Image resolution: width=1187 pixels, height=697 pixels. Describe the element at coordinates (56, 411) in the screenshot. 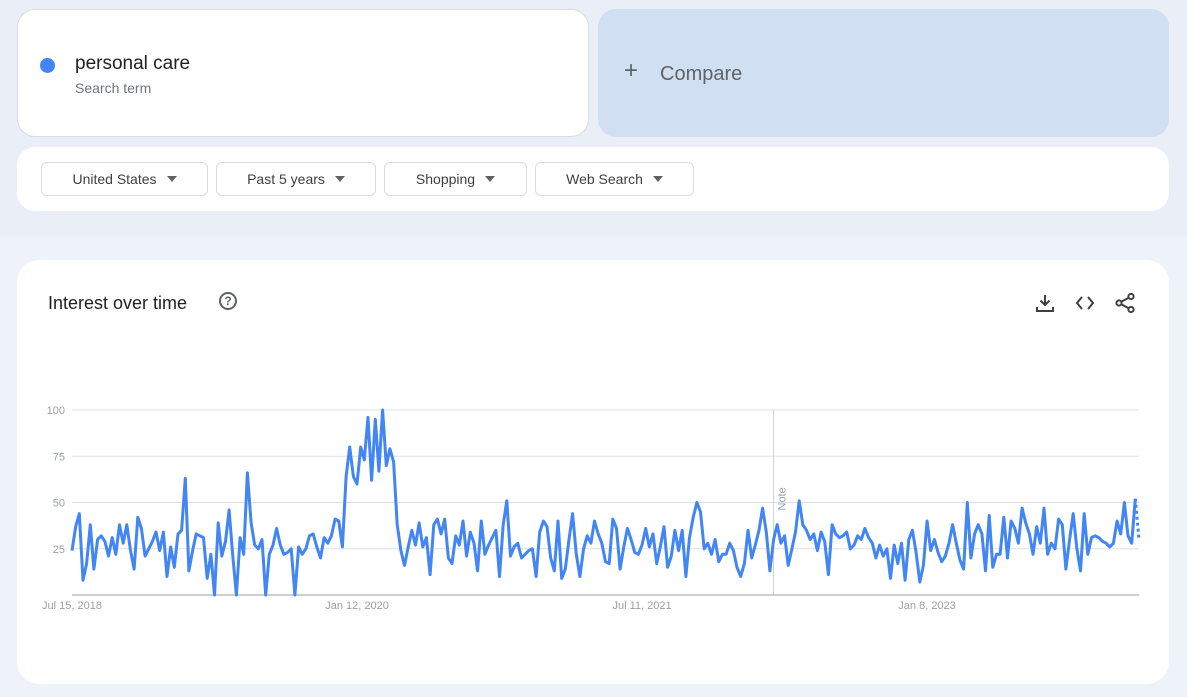

I see `y-tick-label: 100` at that location.